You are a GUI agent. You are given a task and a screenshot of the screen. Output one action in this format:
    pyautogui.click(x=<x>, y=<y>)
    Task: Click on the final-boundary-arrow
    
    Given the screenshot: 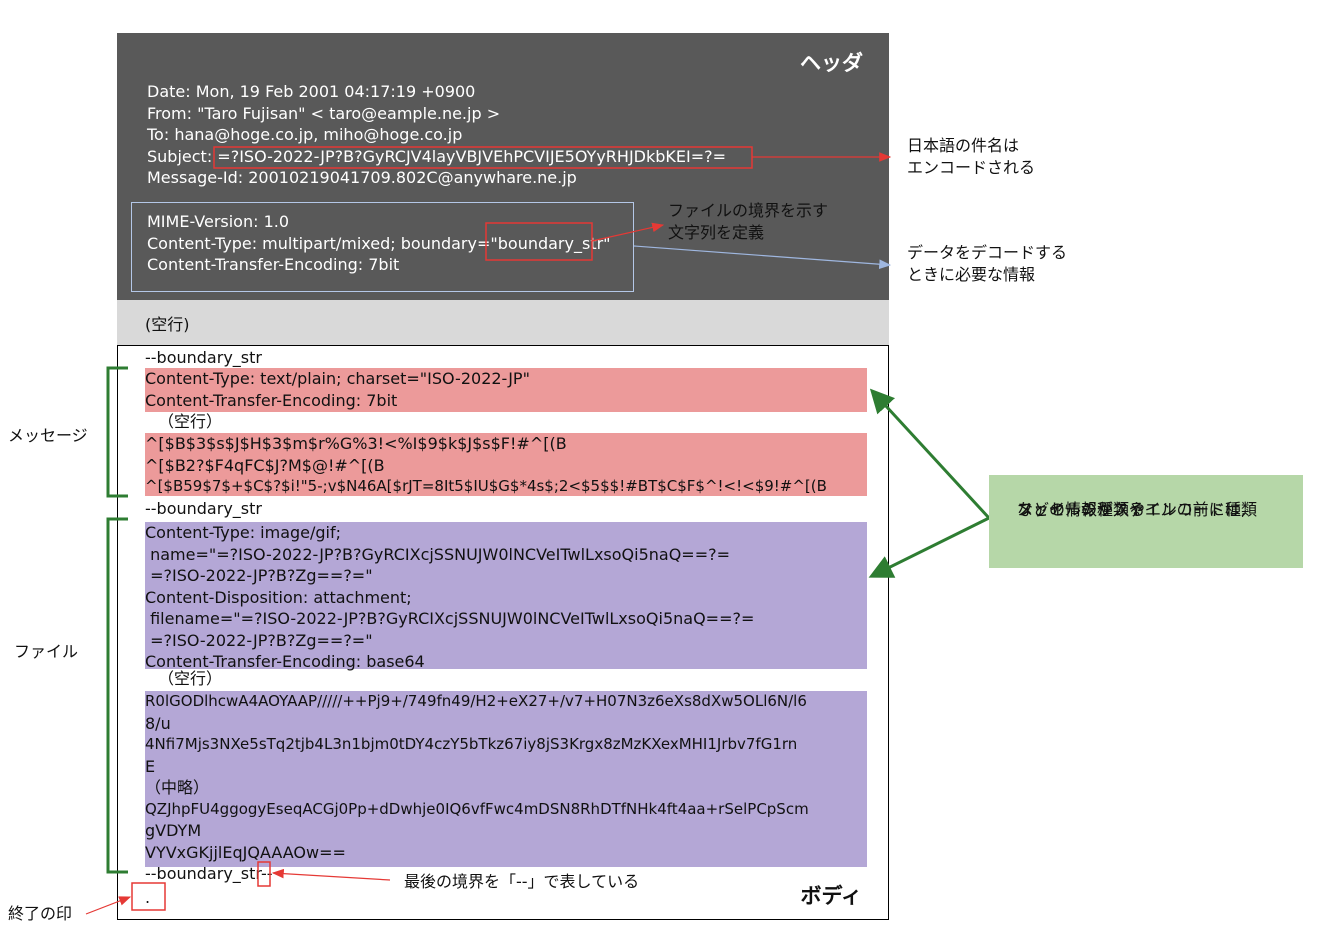 What is the action you would take?
    pyautogui.click(x=331, y=874)
    